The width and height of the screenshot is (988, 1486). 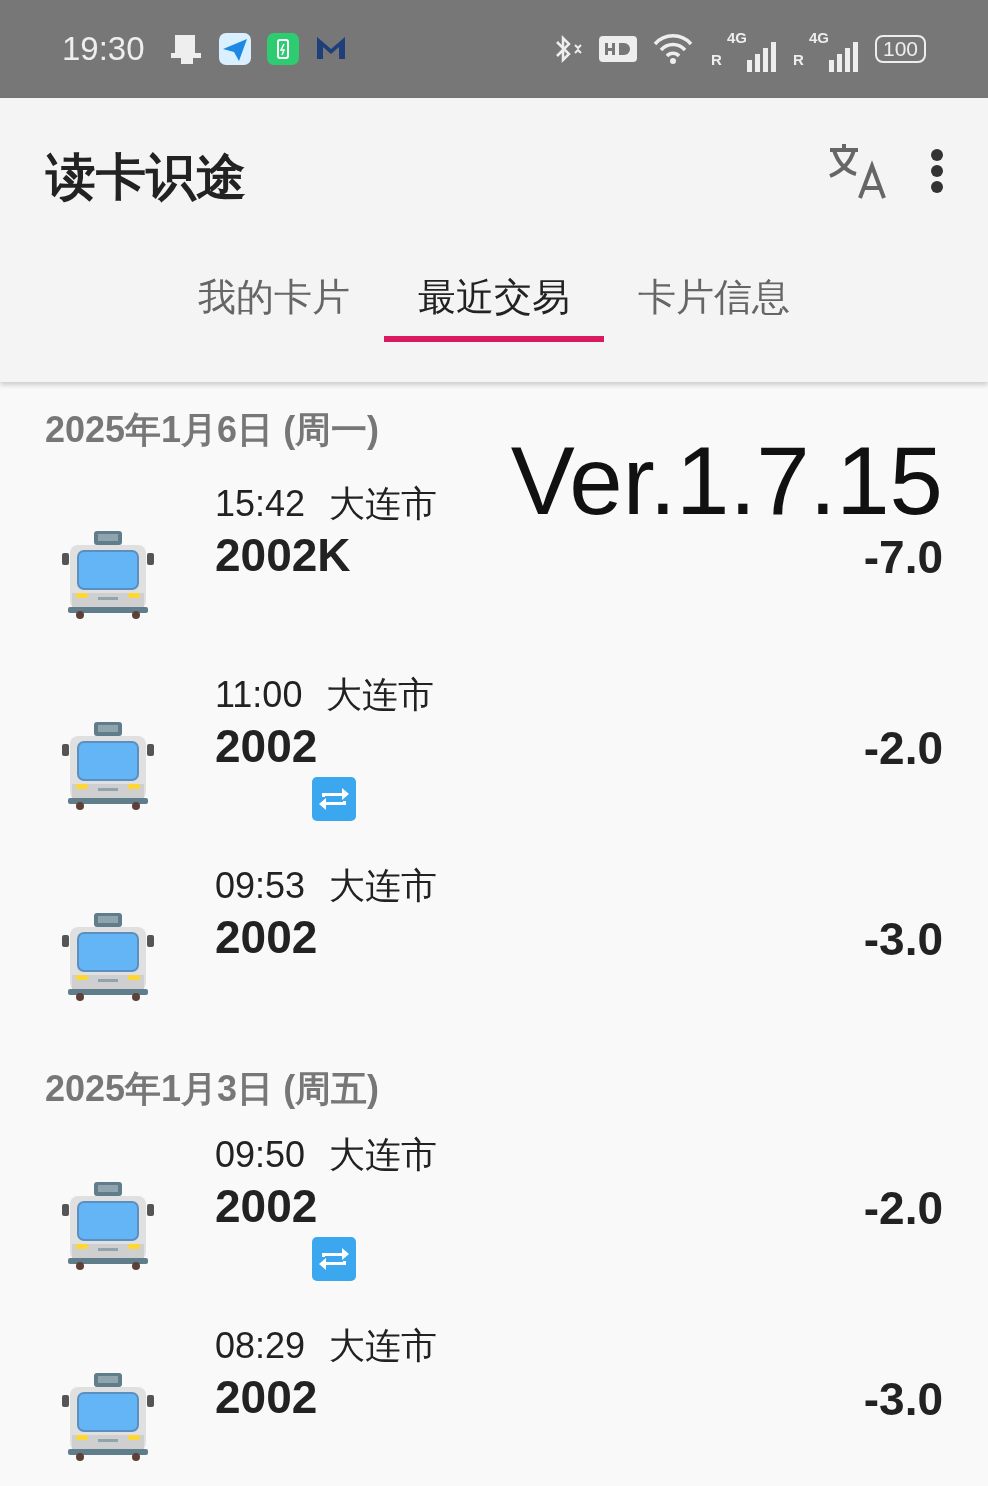 I want to click on battery-level: 100, so click(x=900, y=49).